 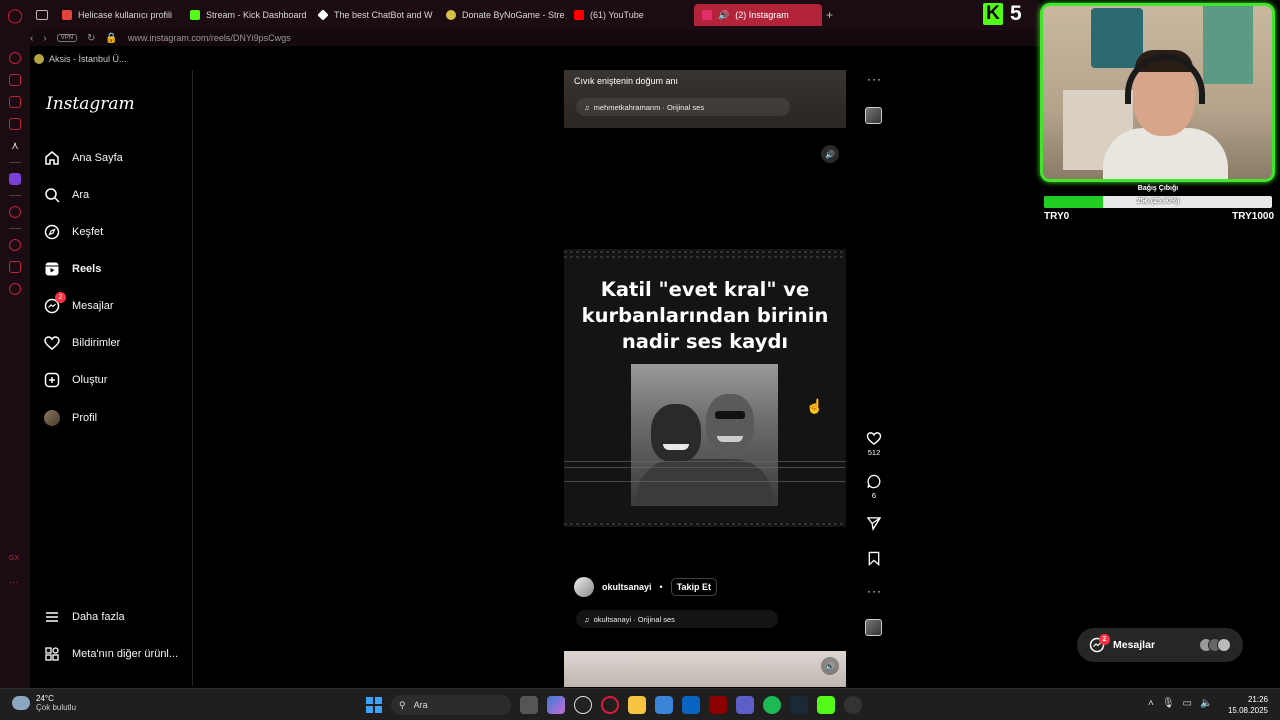 I want to click on vpn-badge: VPN, so click(x=67, y=38).